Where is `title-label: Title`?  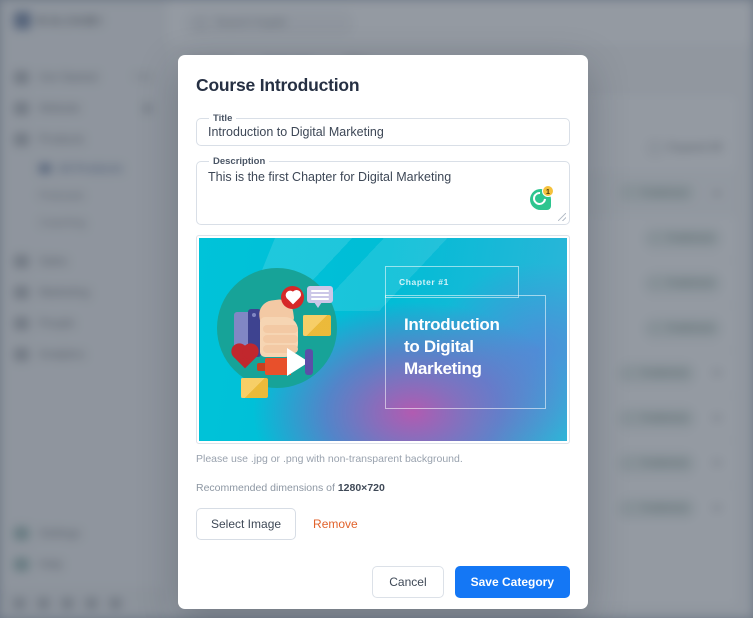 title-label: Title is located at coordinates (223, 118).